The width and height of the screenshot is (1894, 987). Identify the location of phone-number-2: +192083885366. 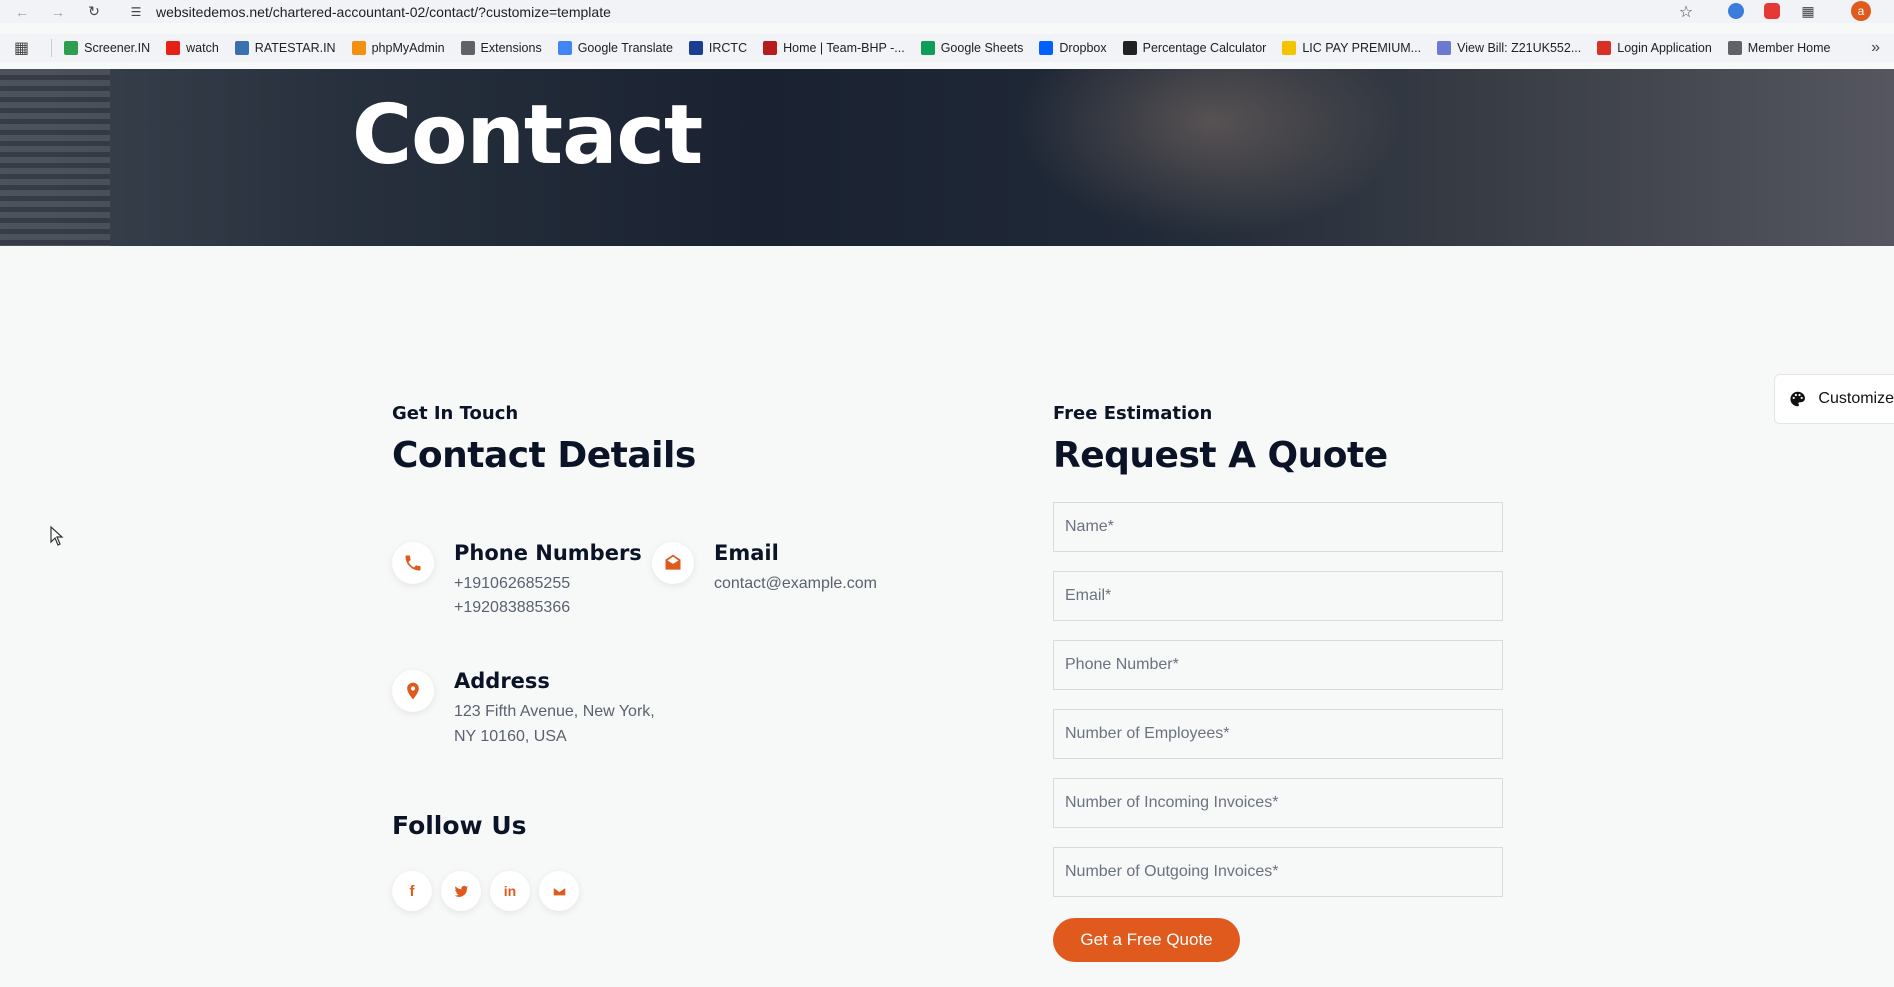
(512, 607).